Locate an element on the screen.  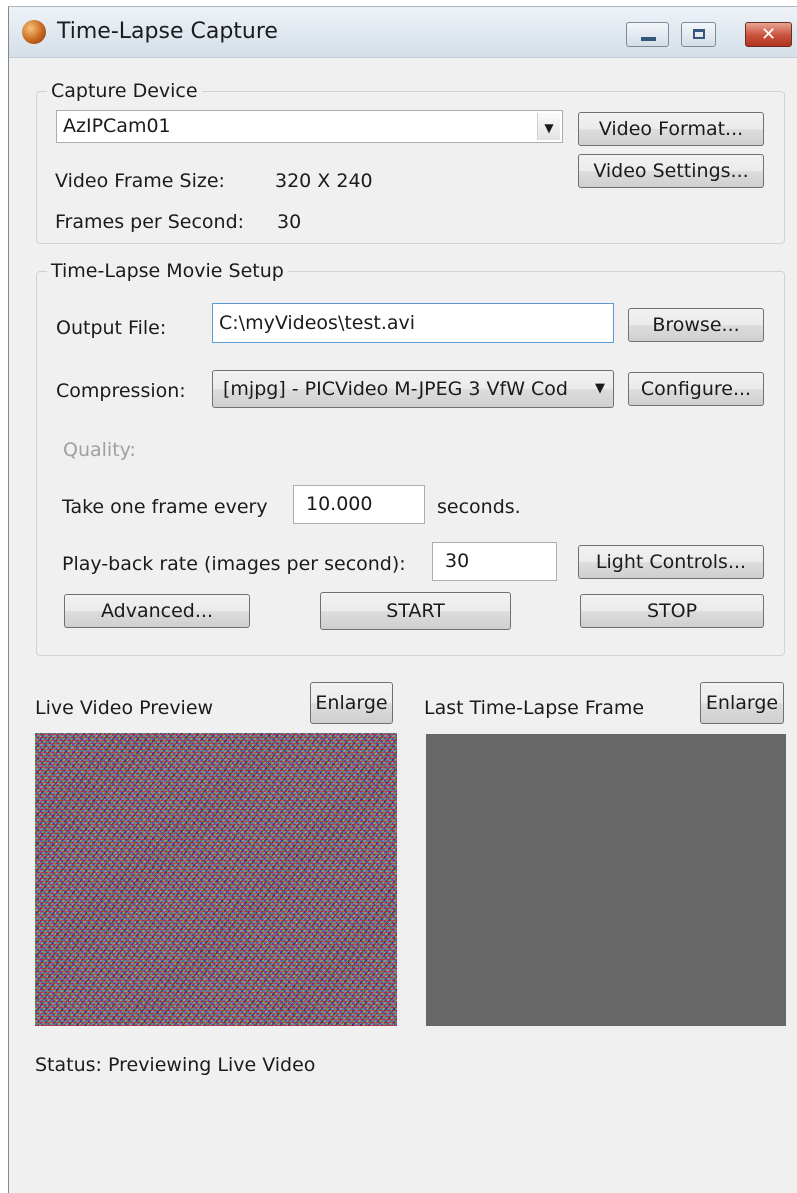
frame-size-label: Video Frame Size: is located at coordinates (140, 181).